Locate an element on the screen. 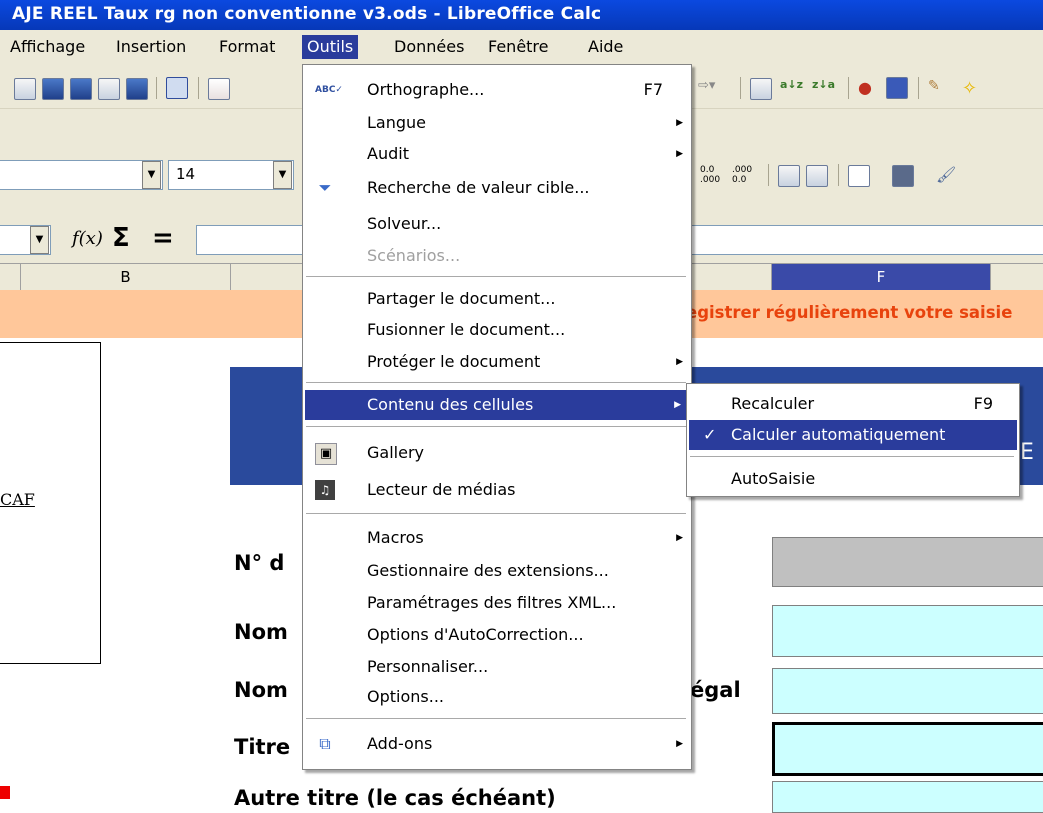 Image resolution: width=1043 pixels, height=813 pixels. export-icon is located at coordinates (137, 89).